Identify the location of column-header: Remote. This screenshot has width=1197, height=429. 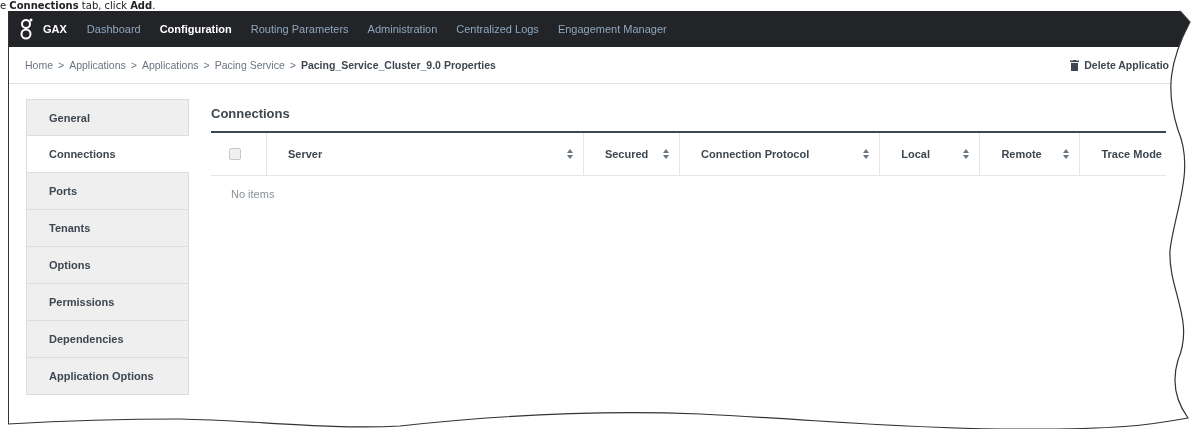
(1029, 154).